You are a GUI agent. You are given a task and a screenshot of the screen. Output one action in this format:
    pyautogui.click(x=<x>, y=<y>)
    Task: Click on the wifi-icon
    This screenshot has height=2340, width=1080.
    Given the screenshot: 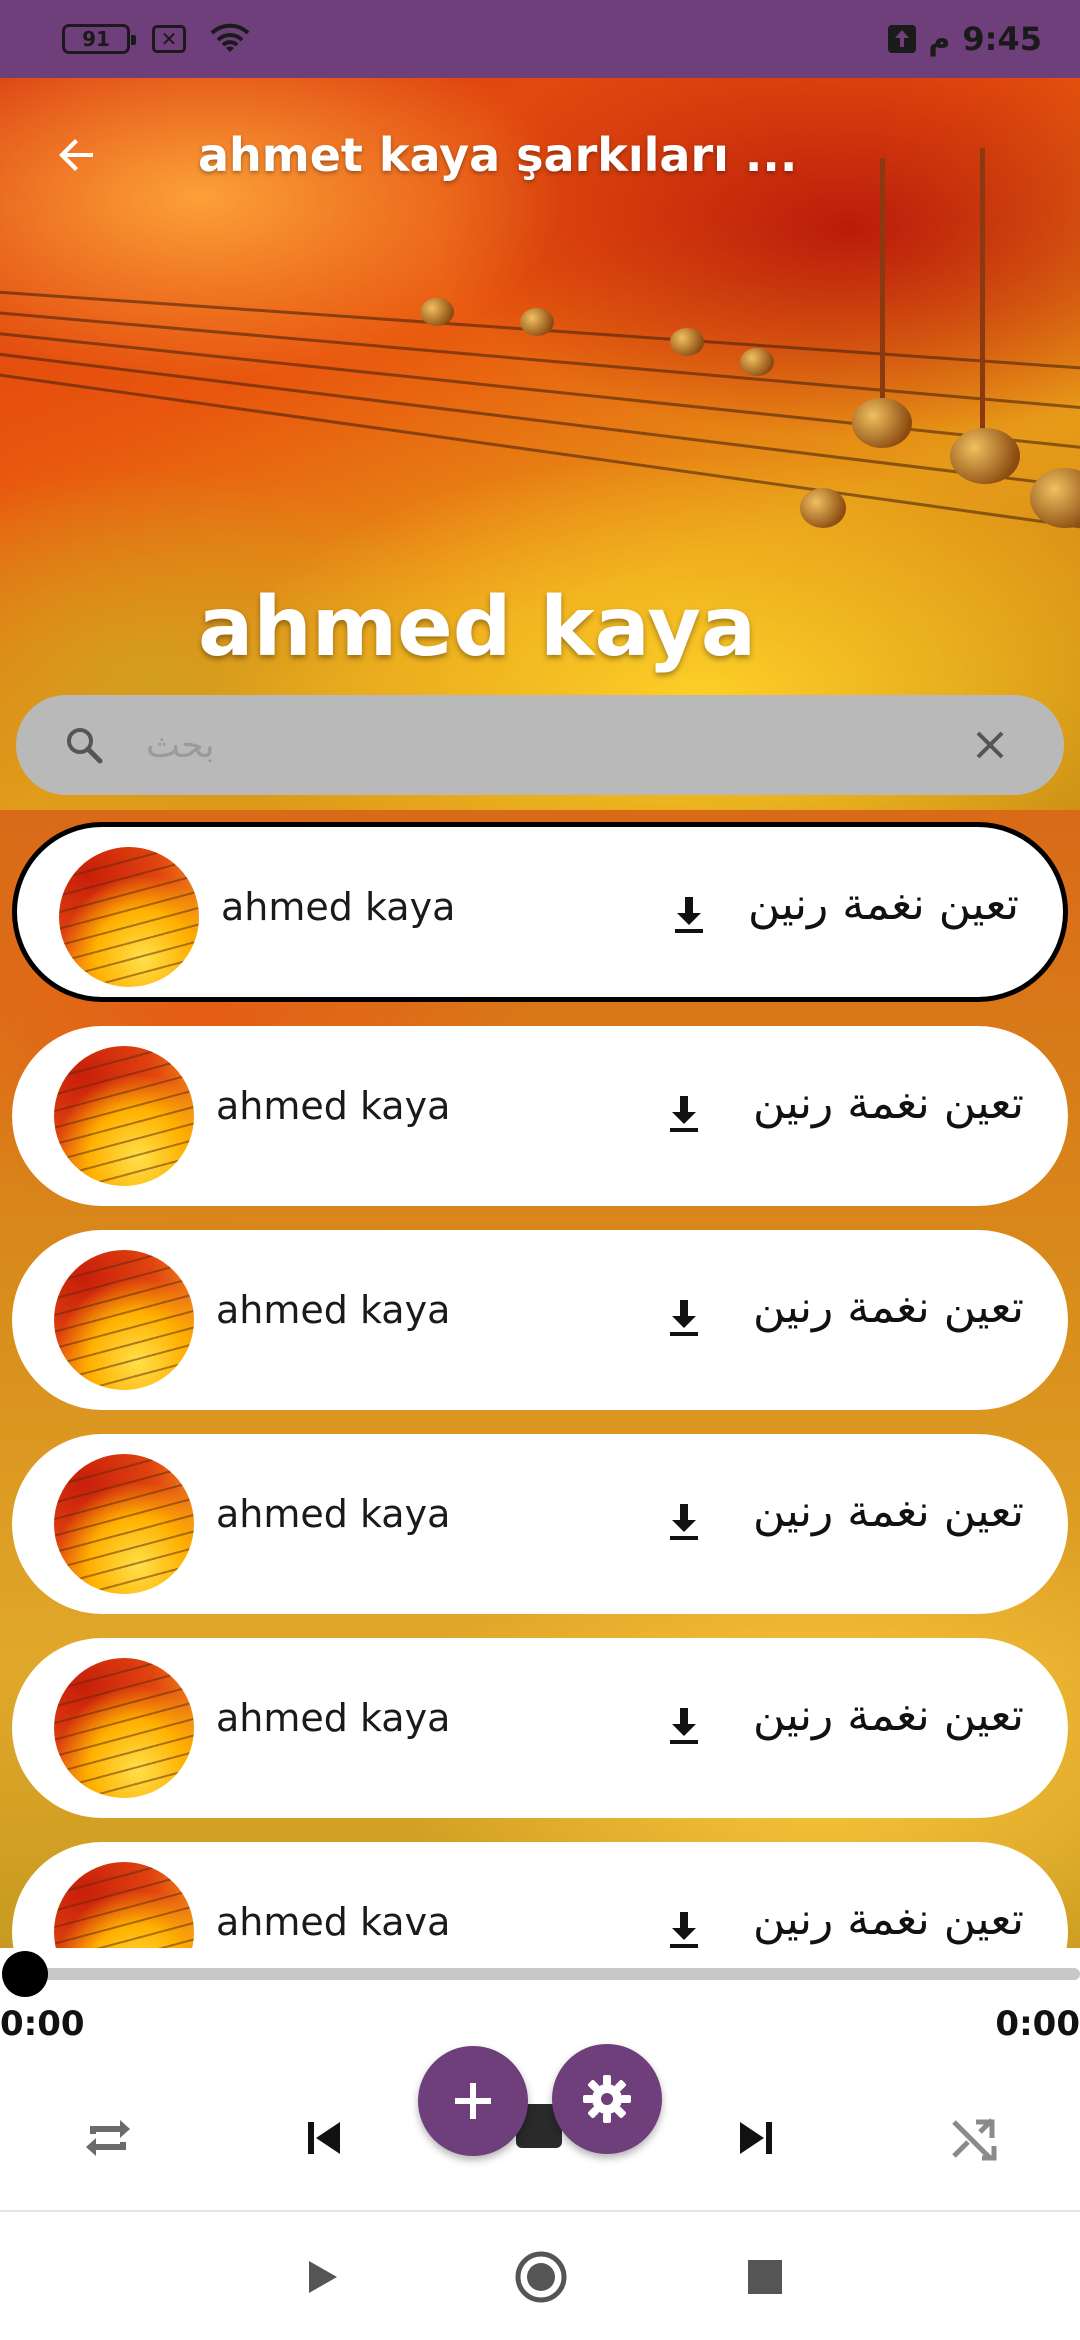 What is the action you would take?
    pyautogui.click(x=230, y=37)
    